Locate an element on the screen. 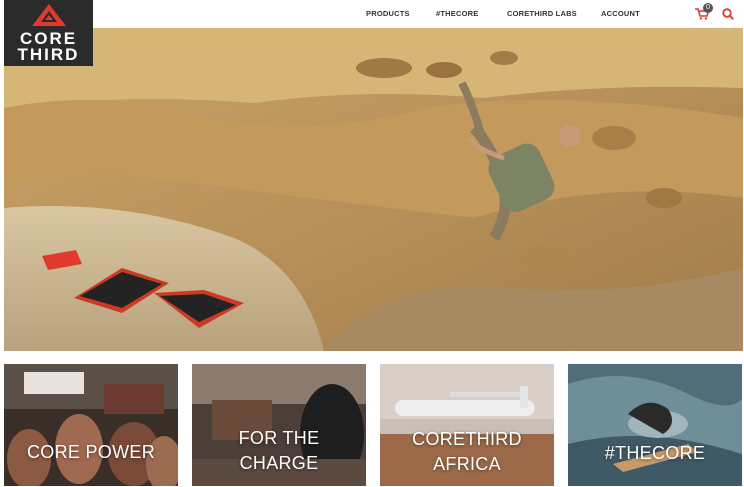  corethird-logo: CORE THIRD is located at coordinates (48, 33).